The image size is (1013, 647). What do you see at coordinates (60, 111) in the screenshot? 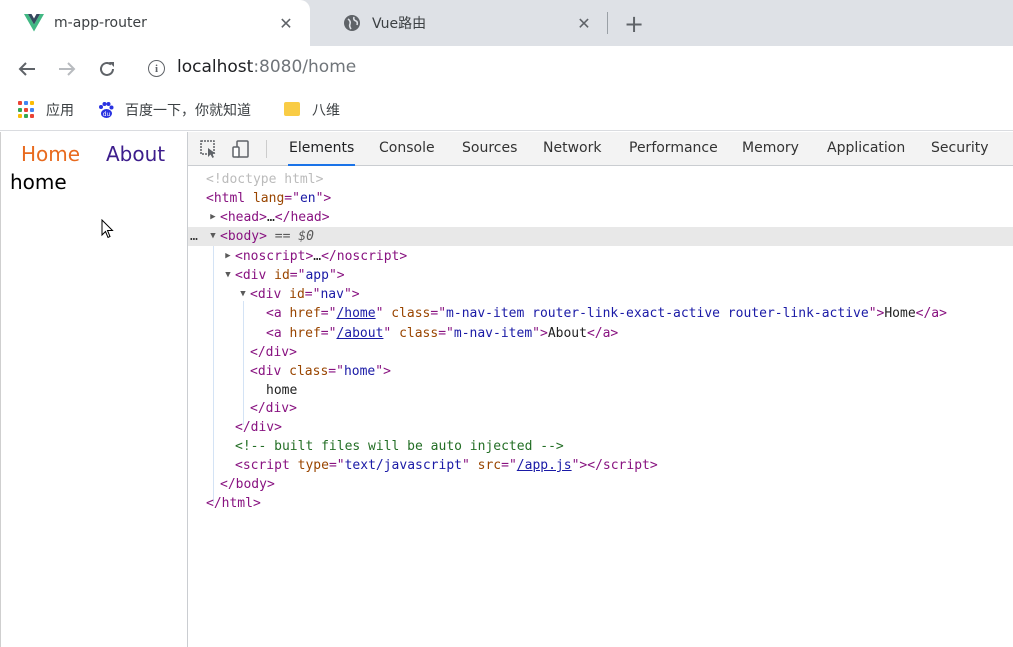
I see `bookmark-label: 应用` at bounding box center [60, 111].